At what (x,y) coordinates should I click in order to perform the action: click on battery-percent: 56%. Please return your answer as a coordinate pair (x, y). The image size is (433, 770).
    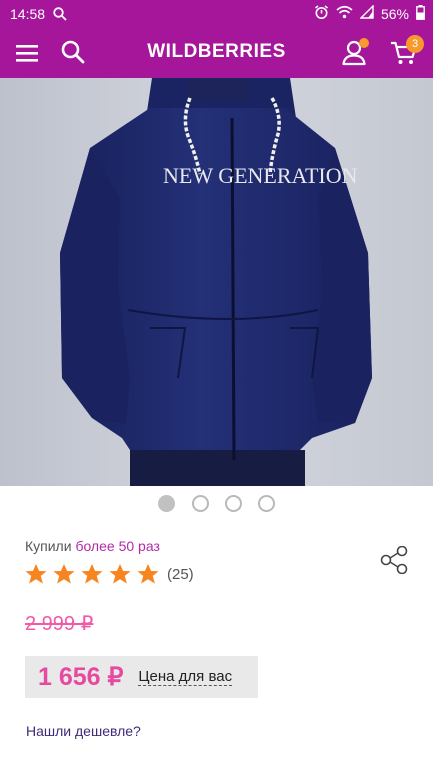
    Looking at the image, I should click on (394, 13).